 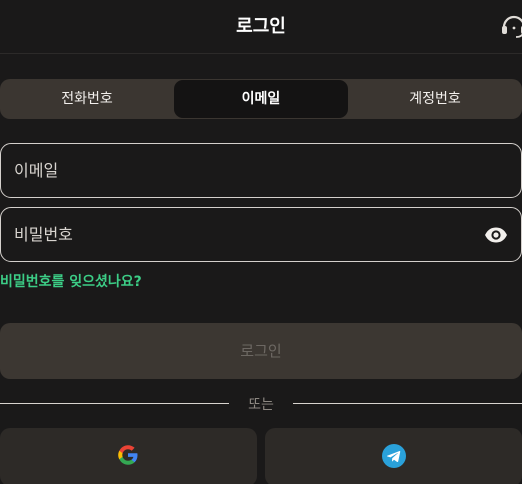 What do you see at coordinates (261, 351) in the screenshot?
I see `login-button: 로그인` at bounding box center [261, 351].